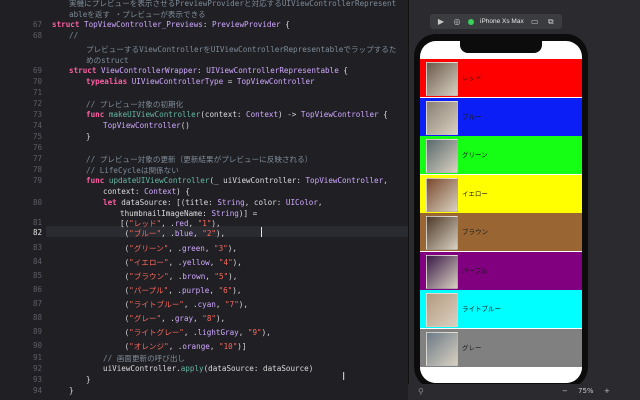 This screenshot has width=640, height=400. I want to click on color-row: ブルー, so click(501, 116).